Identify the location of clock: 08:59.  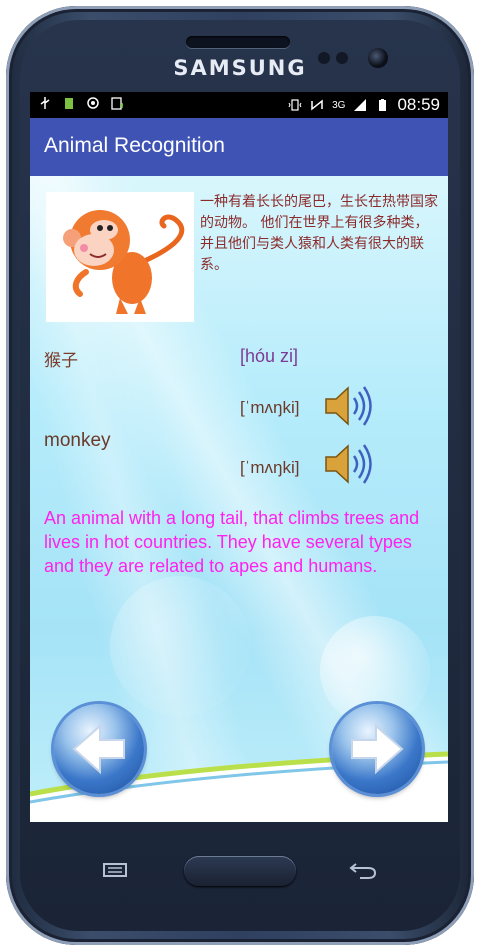
(418, 104).